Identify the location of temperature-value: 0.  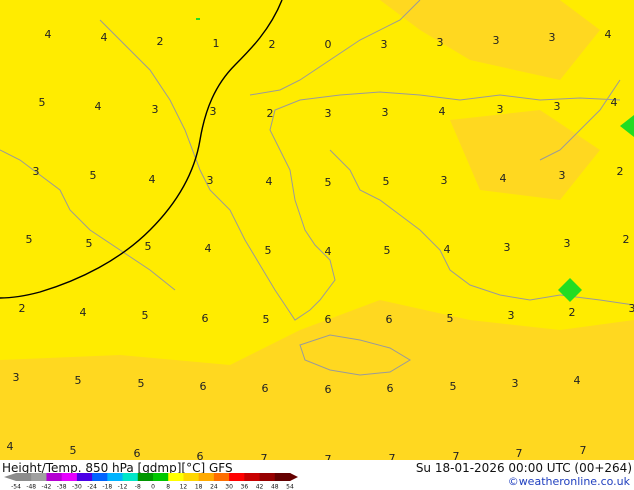
(328, 44).